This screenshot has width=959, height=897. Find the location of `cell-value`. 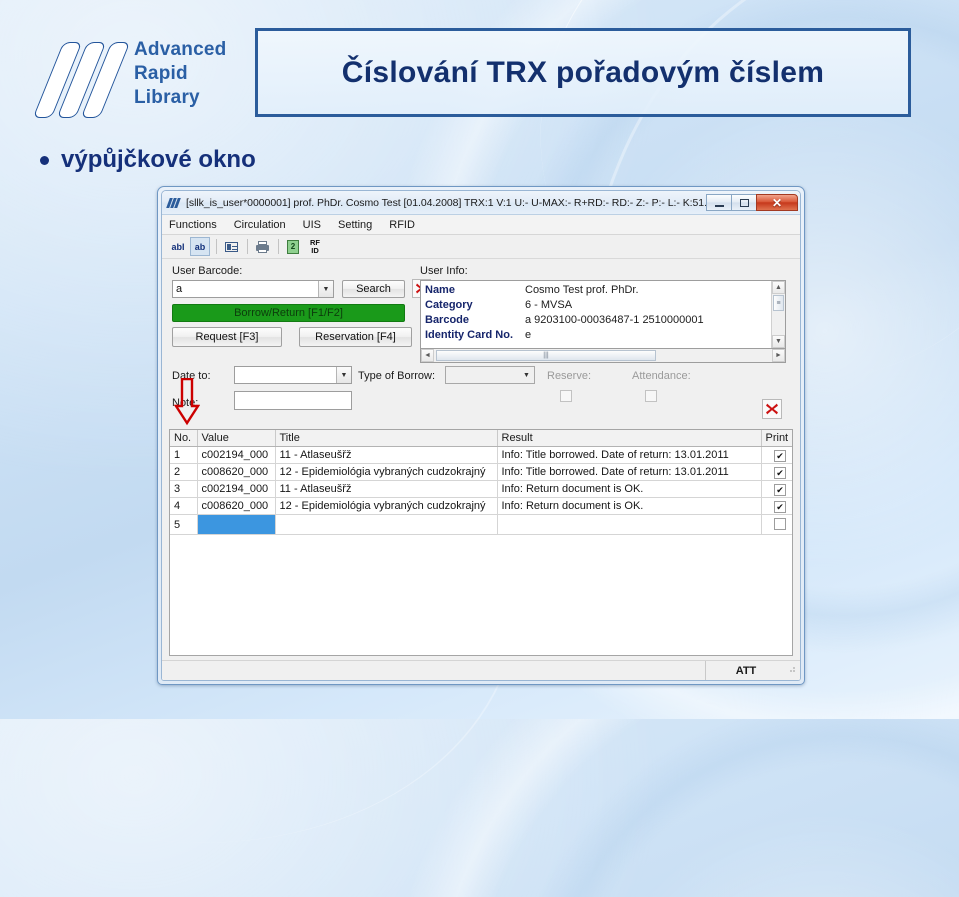

cell-value is located at coordinates (236, 524).